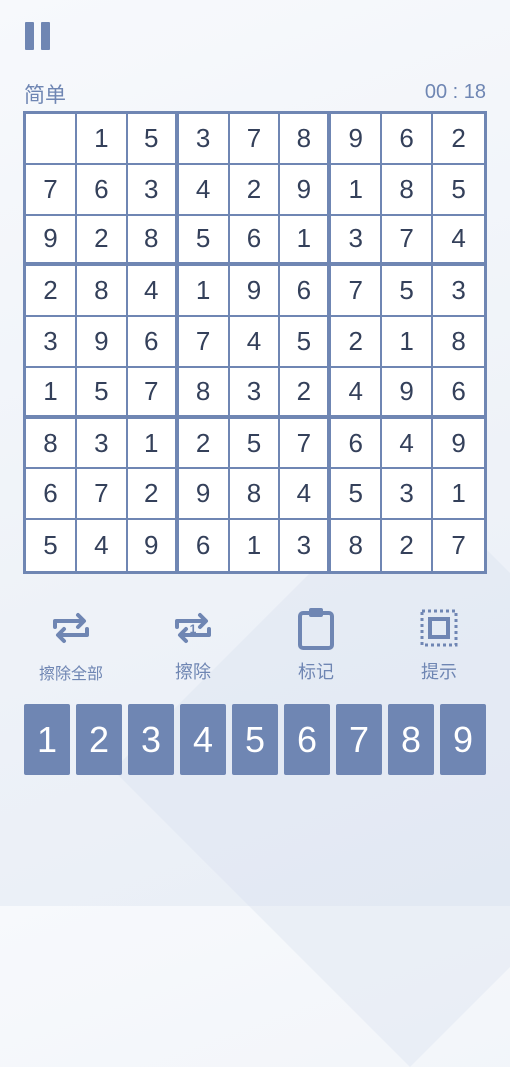 The height and width of the screenshot is (1067, 510). What do you see at coordinates (357, 241) in the screenshot?
I see `board-cell-r3-c7: 3` at bounding box center [357, 241].